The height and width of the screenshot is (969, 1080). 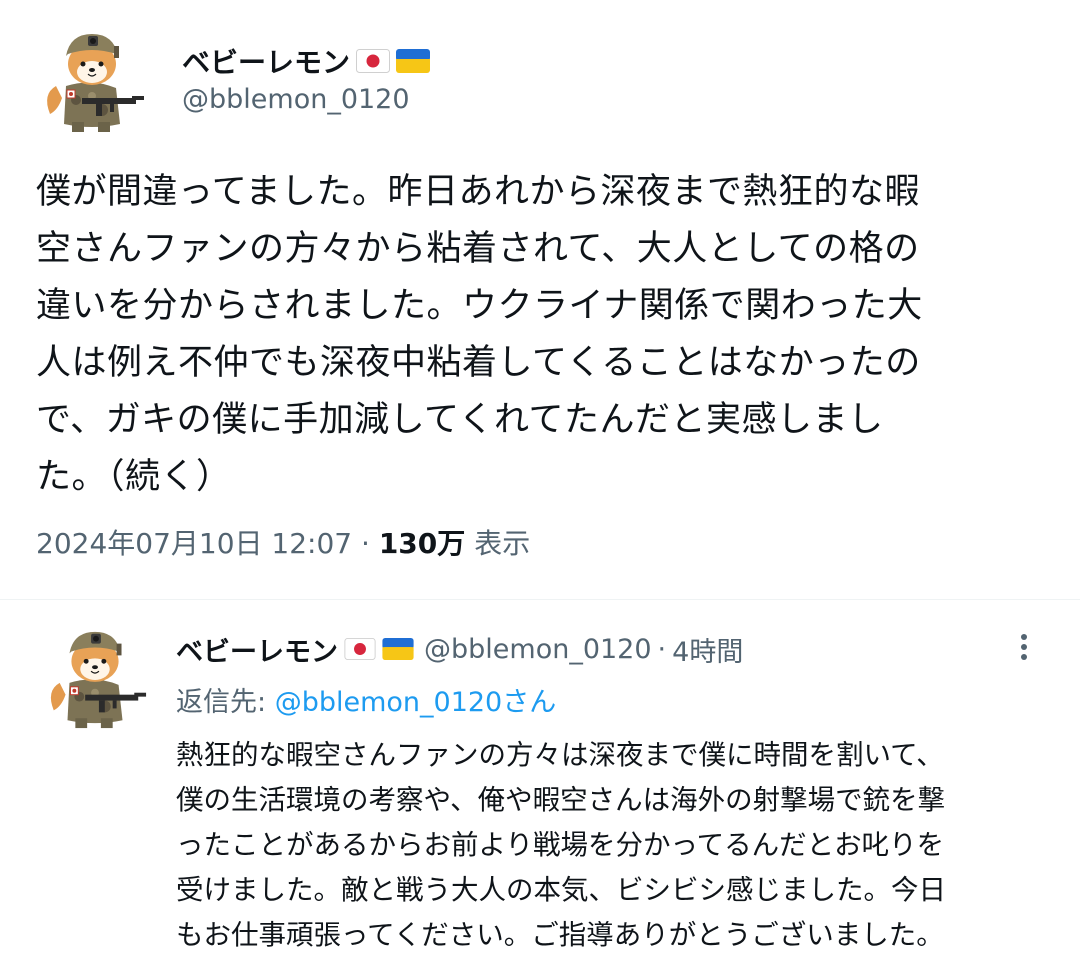 What do you see at coordinates (416, 702) in the screenshot?
I see `reply-to-mention-link: @bblemon_0120さん` at bounding box center [416, 702].